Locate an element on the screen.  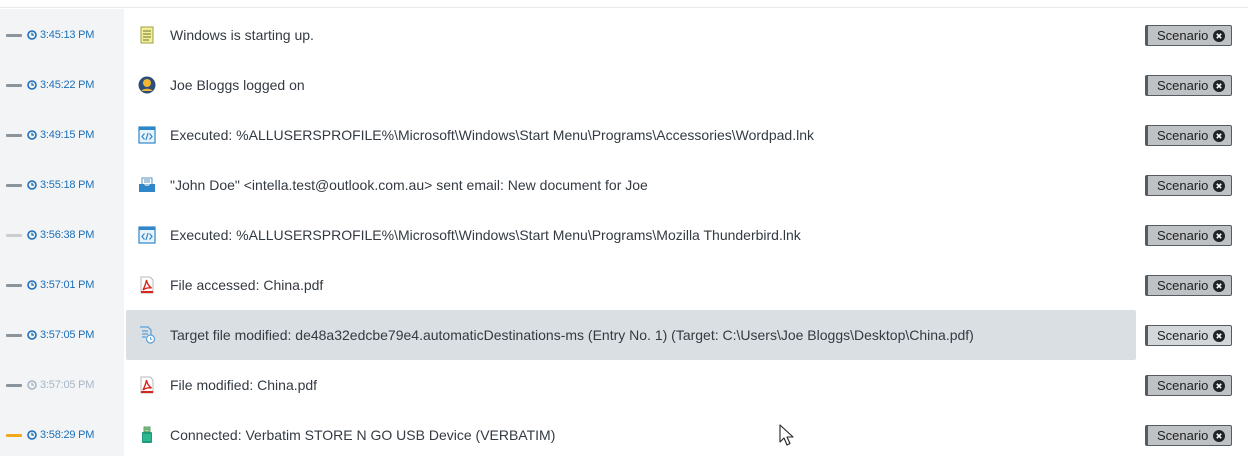
event-description: Windows is starting up. is located at coordinates (242, 35).